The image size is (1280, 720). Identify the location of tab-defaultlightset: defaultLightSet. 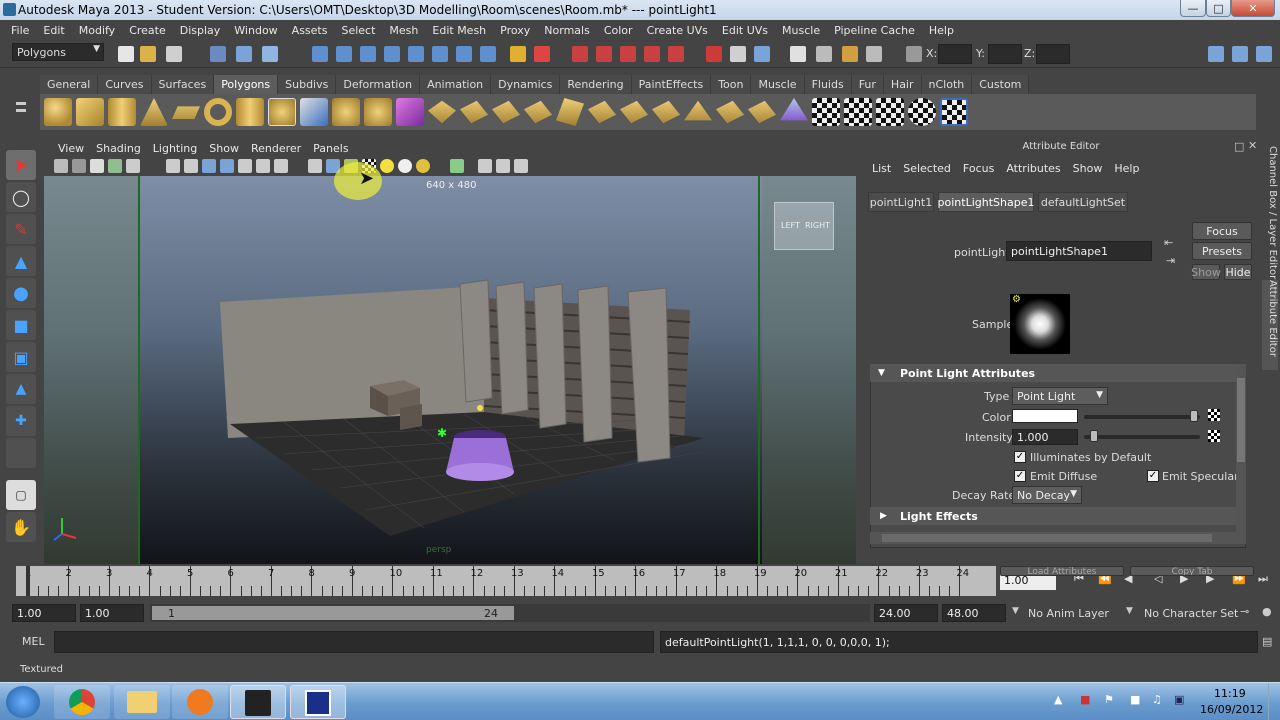
(1083, 202).